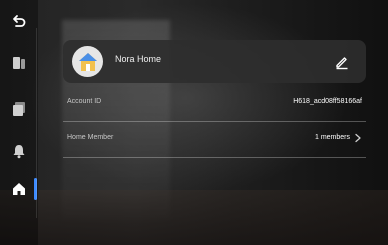  Describe the element at coordinates (214, 61) in the screenshot. I see `home-card: Nora Home` at that location.